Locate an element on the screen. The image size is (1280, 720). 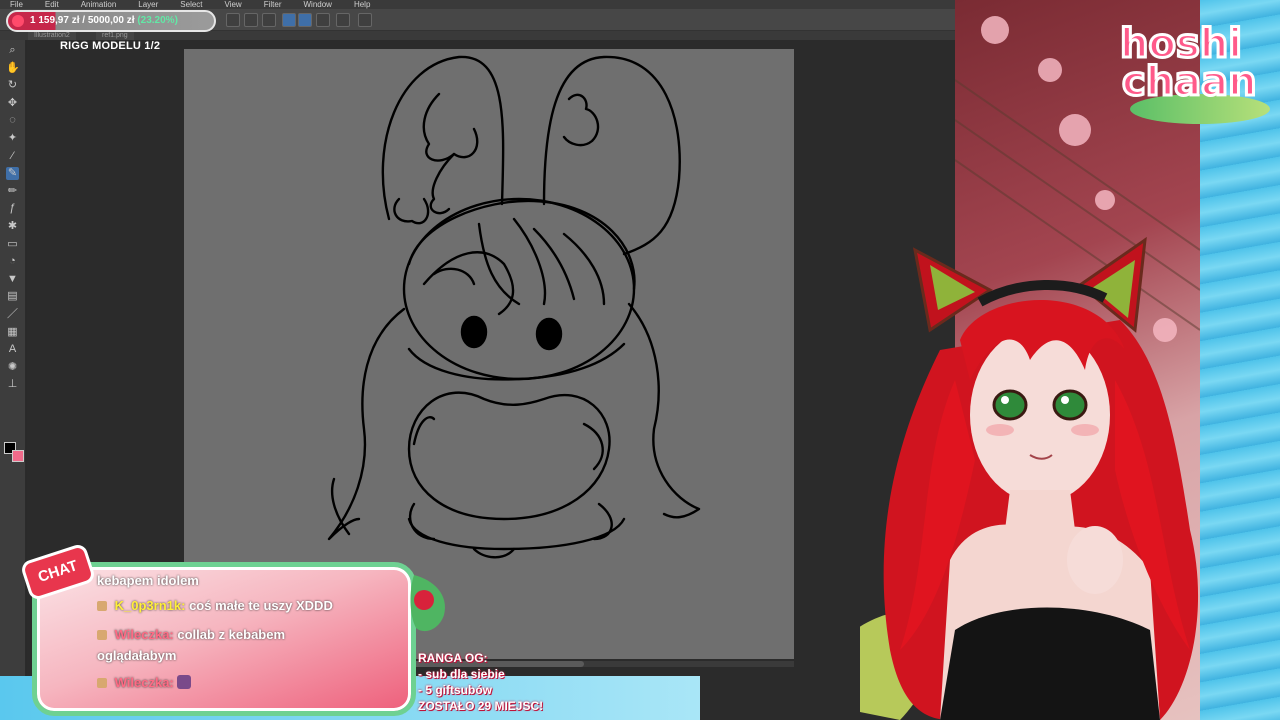
fill-icon: ▼ is located at coordinates (12, 279).